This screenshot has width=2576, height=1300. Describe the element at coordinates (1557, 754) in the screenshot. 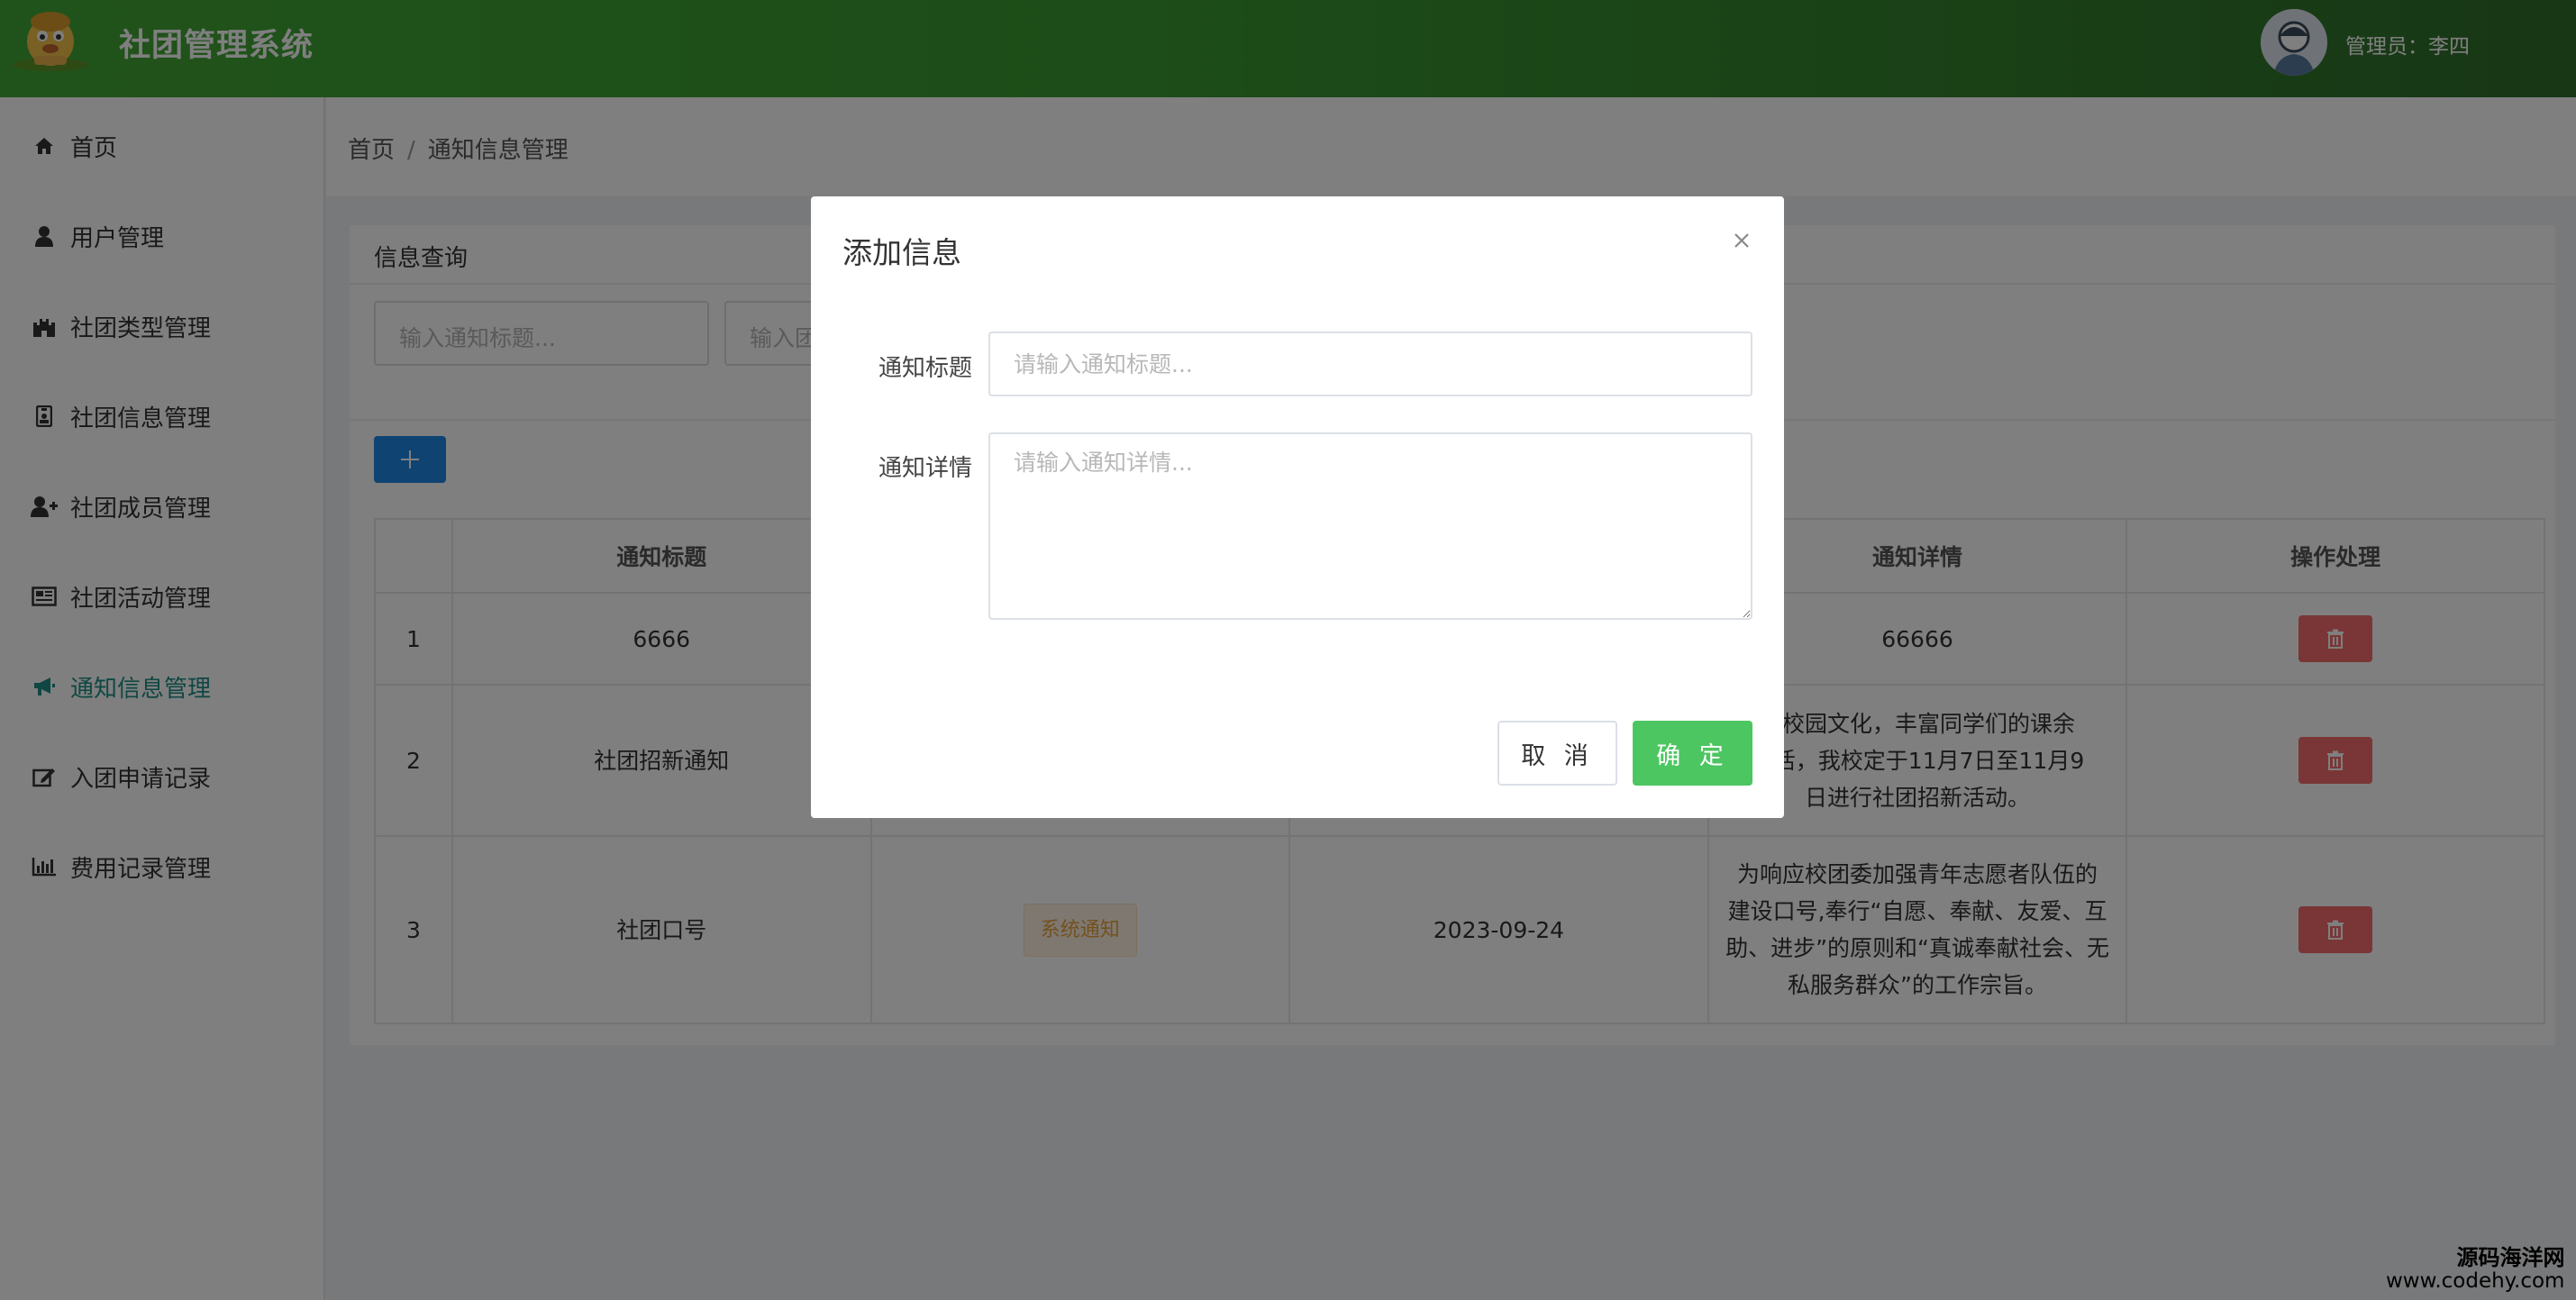

I see `cancel-button: 取 消` at that location.